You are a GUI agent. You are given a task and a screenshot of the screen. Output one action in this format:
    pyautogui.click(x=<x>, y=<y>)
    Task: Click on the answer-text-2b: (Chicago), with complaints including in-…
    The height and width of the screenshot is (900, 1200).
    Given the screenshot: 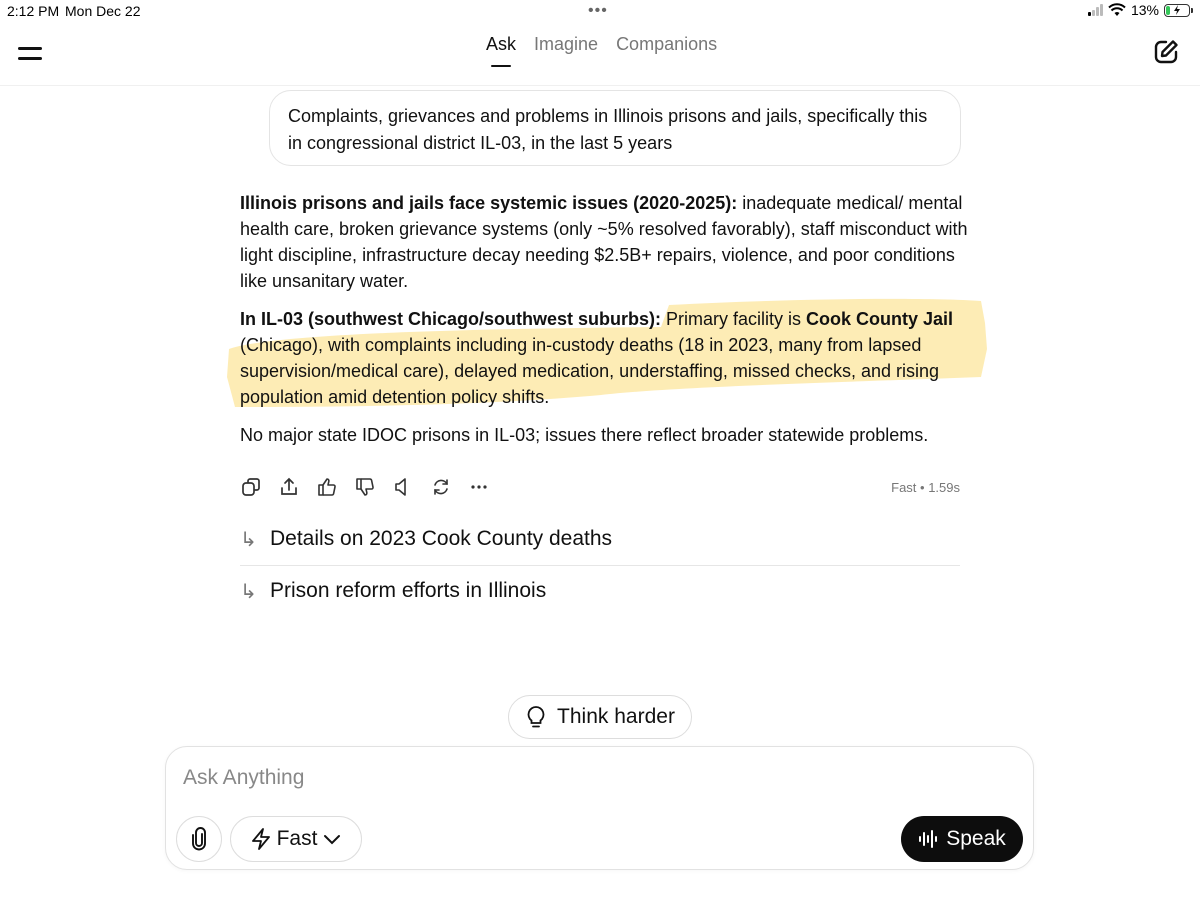 What is the action you would take?
    pyautogui.click(x=590, y=371)
    